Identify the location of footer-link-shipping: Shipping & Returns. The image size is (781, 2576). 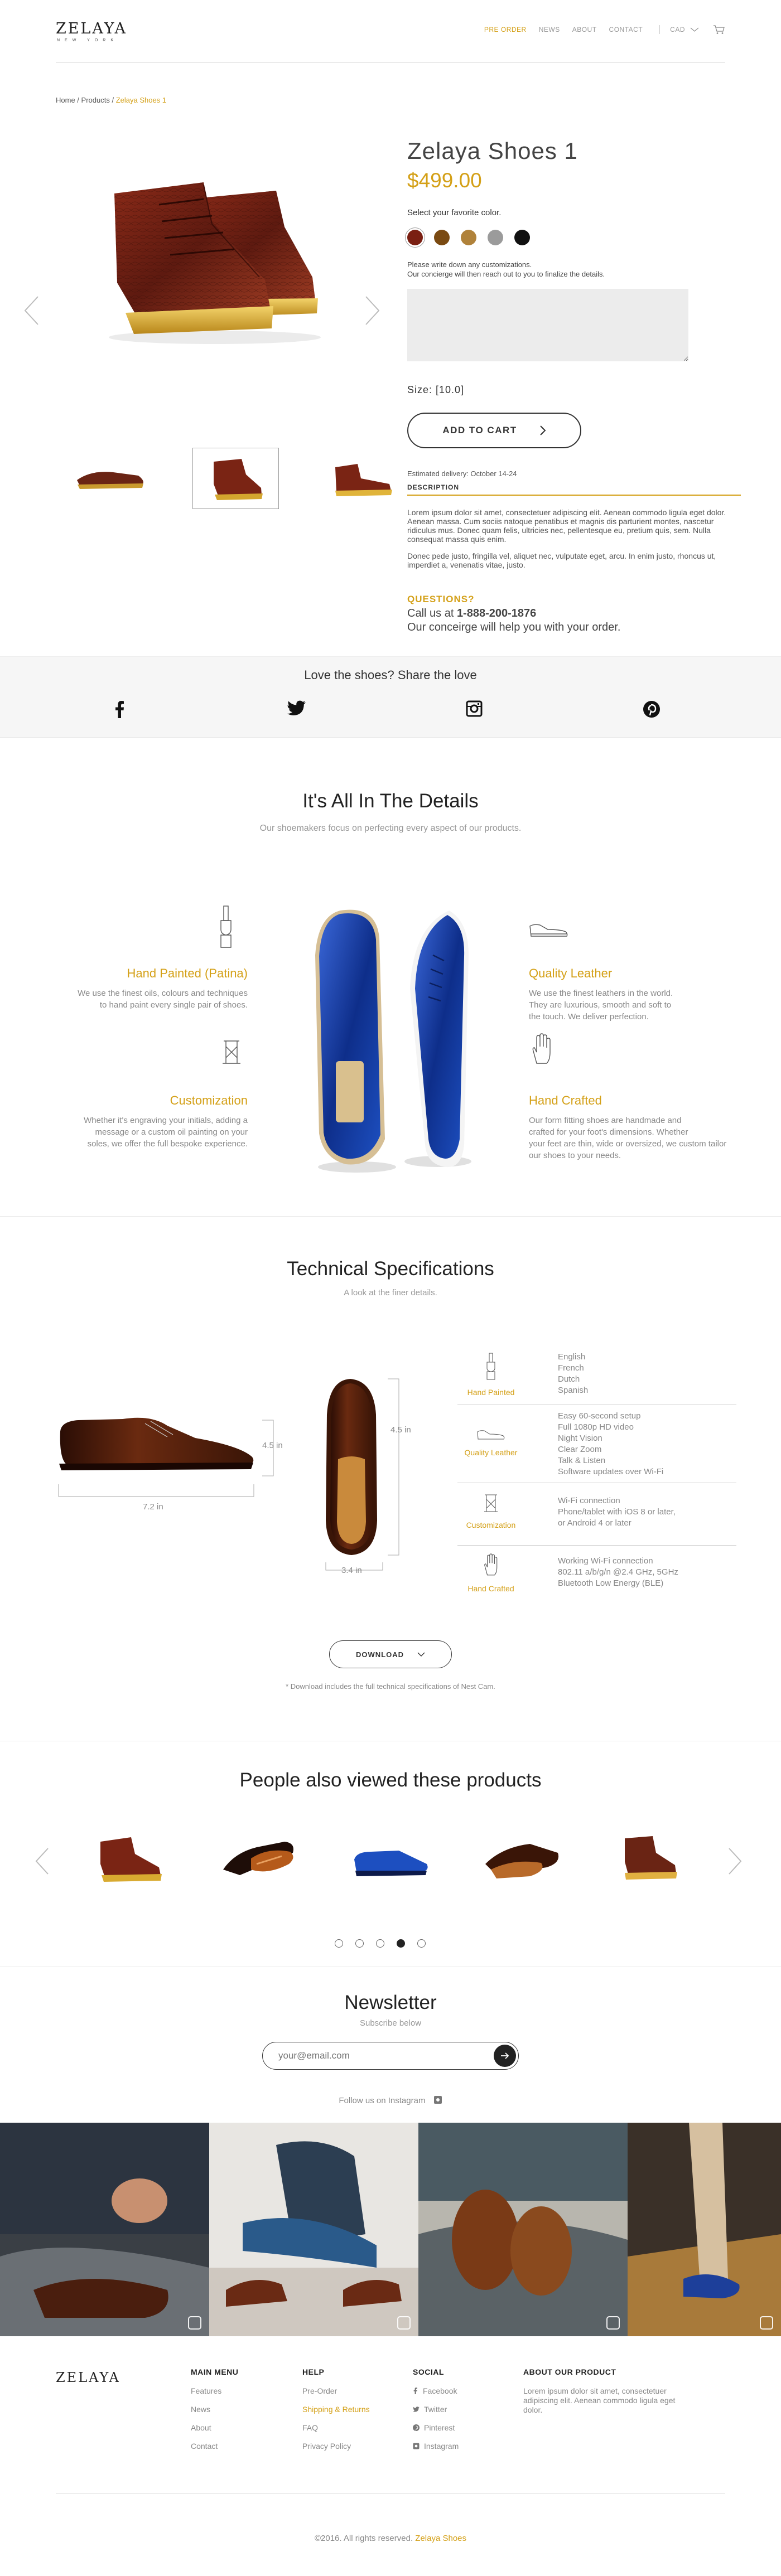
(336, 2409).